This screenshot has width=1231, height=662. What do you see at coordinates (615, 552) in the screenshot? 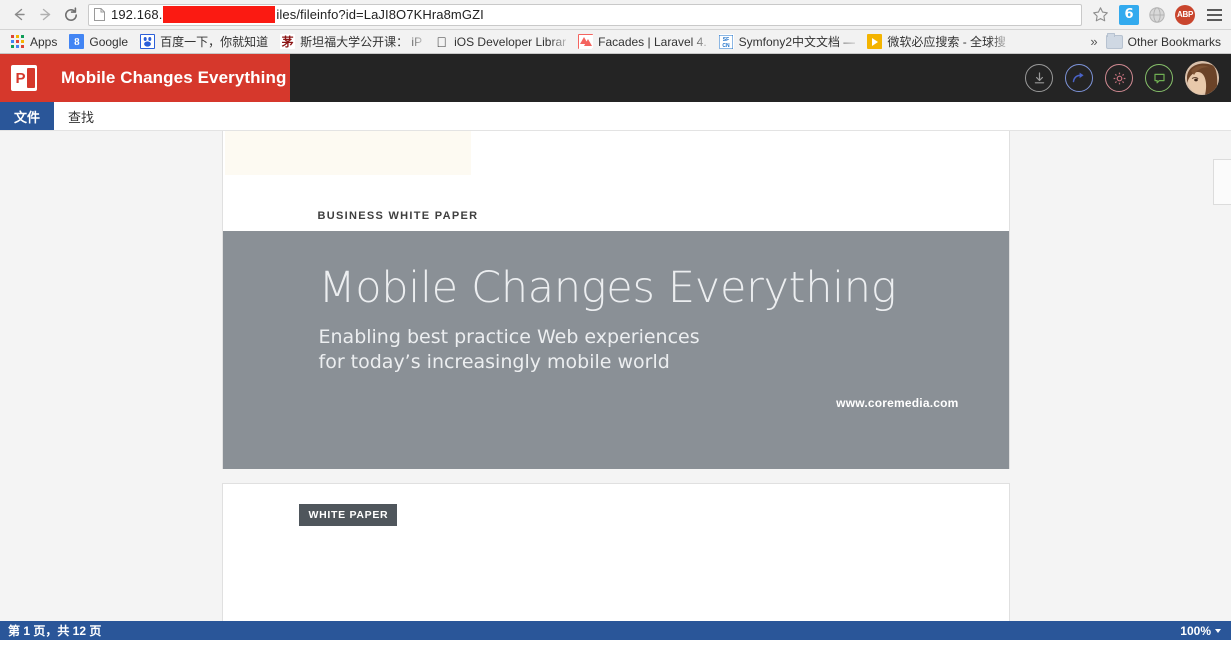
I see `document-page-2: WHITE PAPER` at bounding box center [615, 552].